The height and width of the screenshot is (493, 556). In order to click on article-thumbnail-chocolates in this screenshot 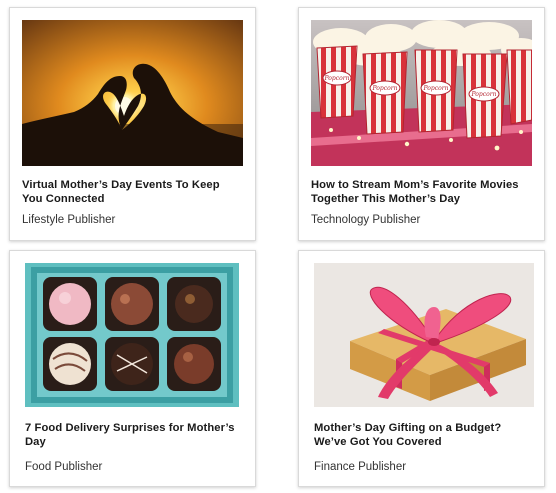, I will do `click(132, 335)`.